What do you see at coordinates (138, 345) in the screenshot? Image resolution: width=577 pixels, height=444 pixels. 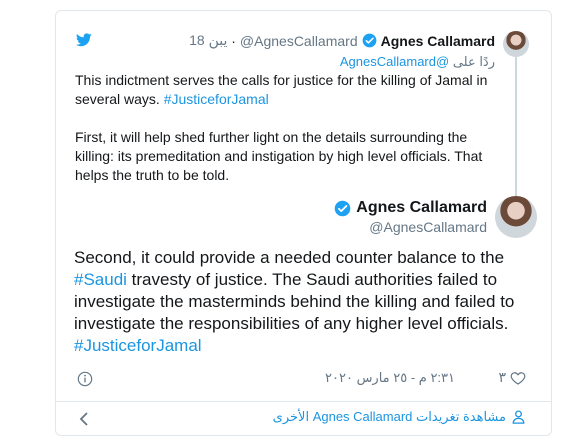 I see `hashtag-justice-link: #JusticeforJamal` at bounding box center [138, 345].